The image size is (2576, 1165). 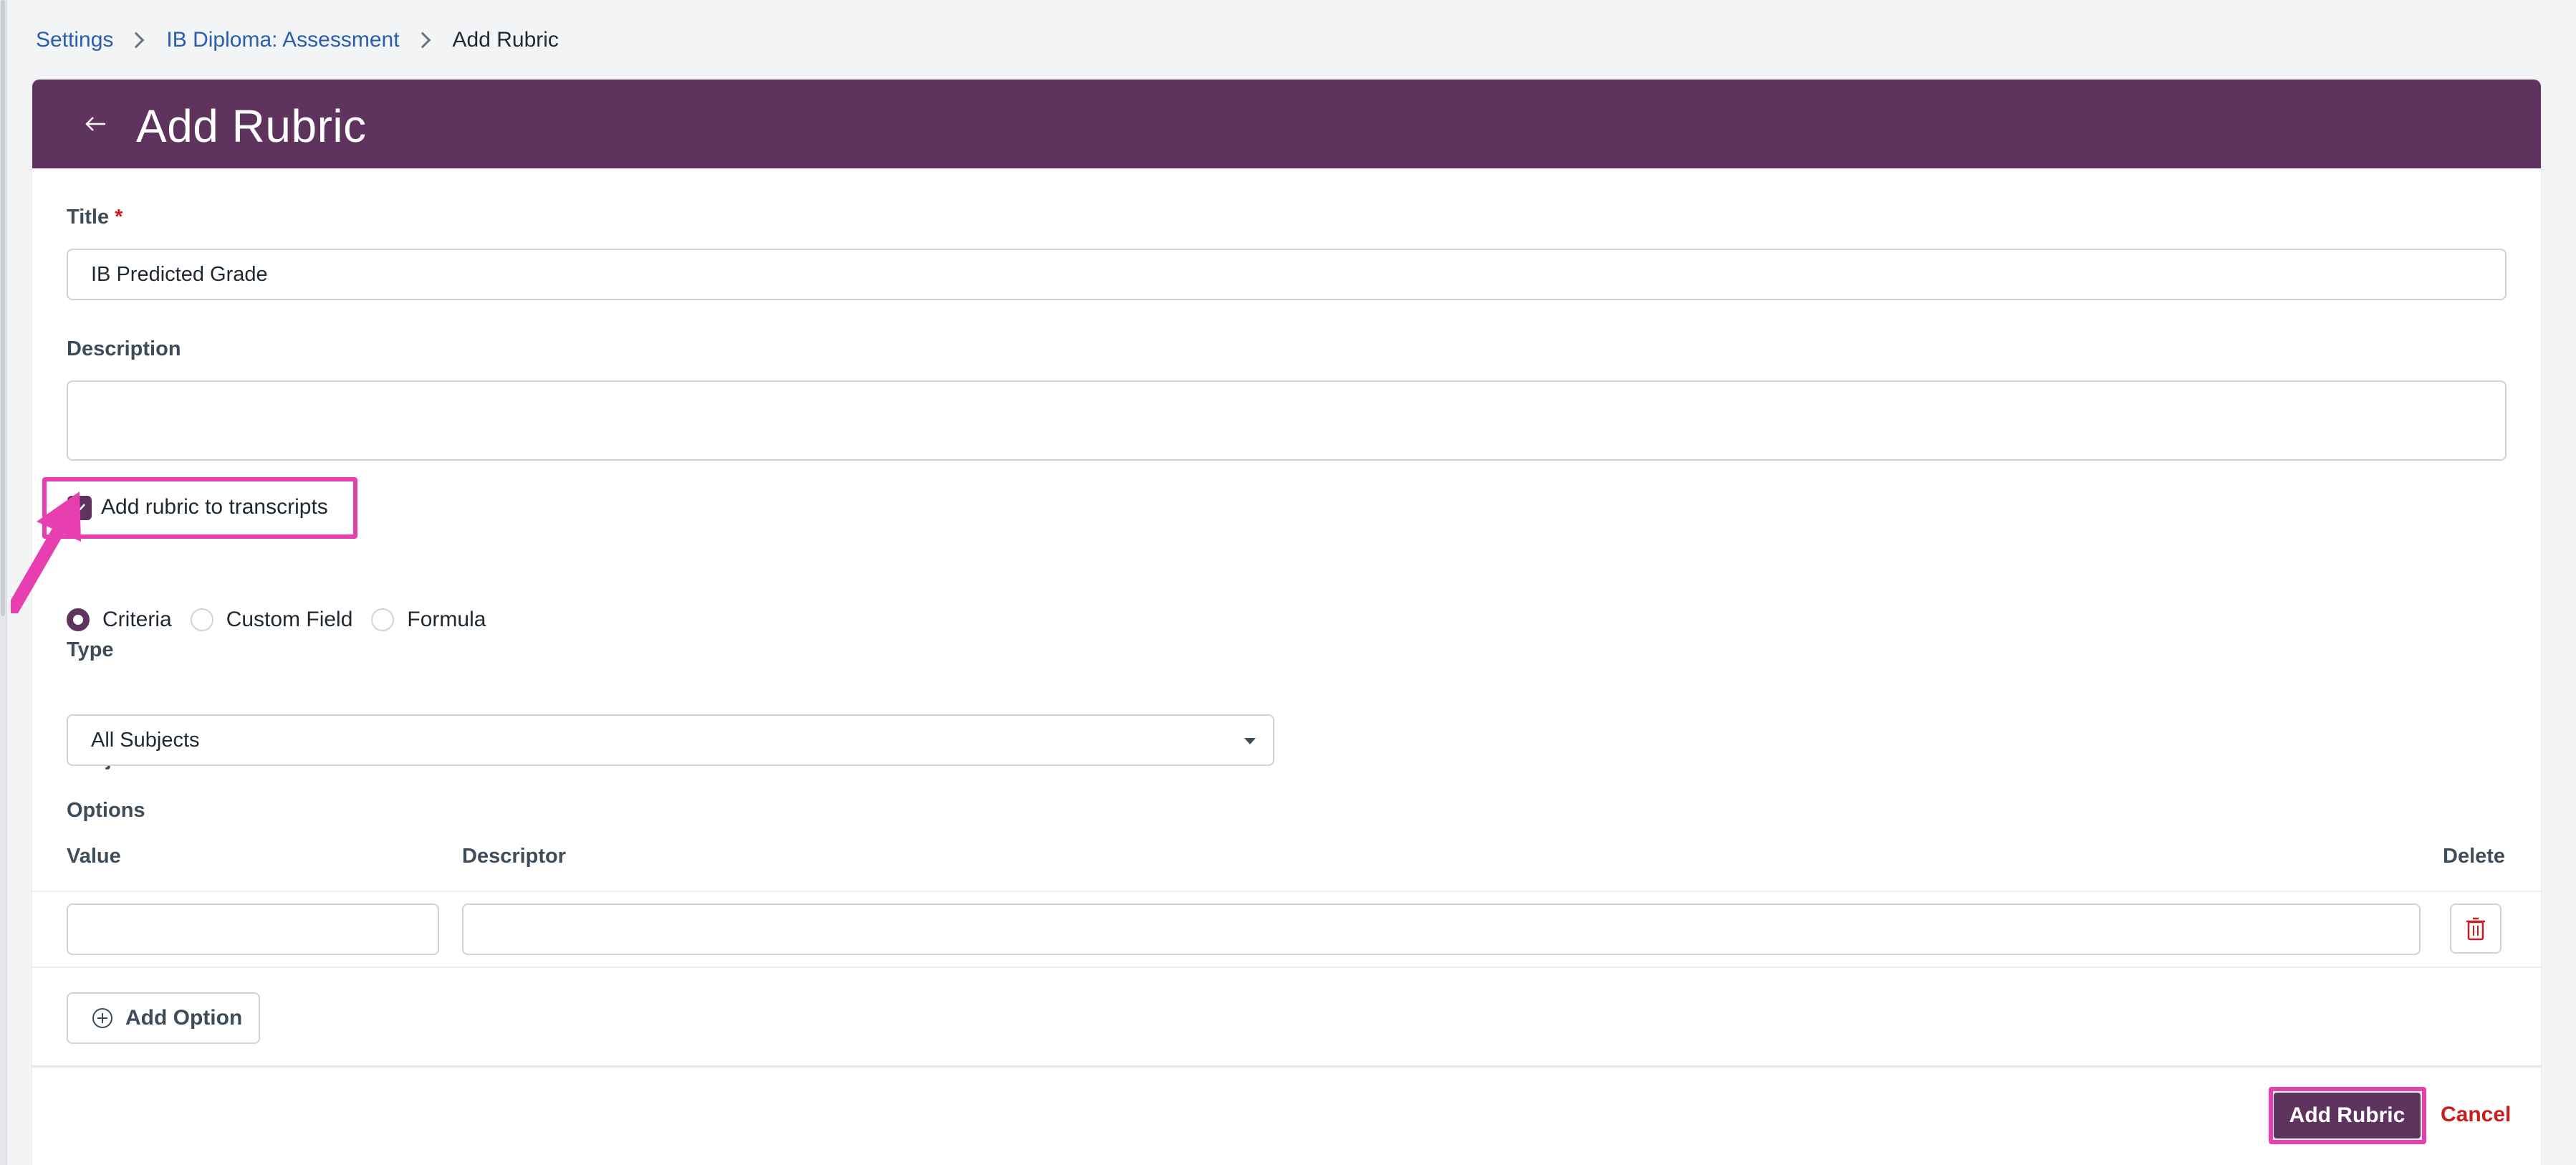 What do you see at coordinates (106, 810) in the screenshot?
I see `options-label: Options` at bounding box center [106, 810].